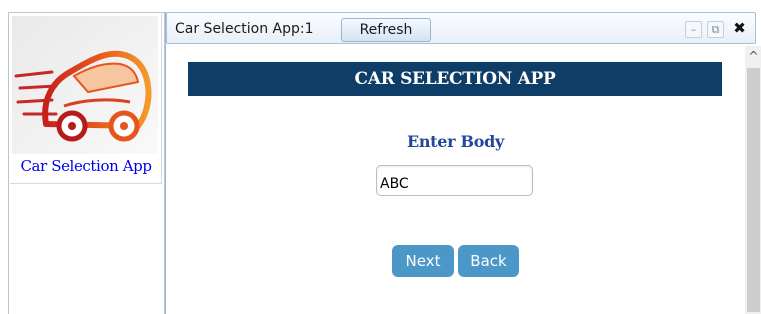 The image size is (761, 314). I want to click on body-field-label: Enter Body, so click(455, 141).